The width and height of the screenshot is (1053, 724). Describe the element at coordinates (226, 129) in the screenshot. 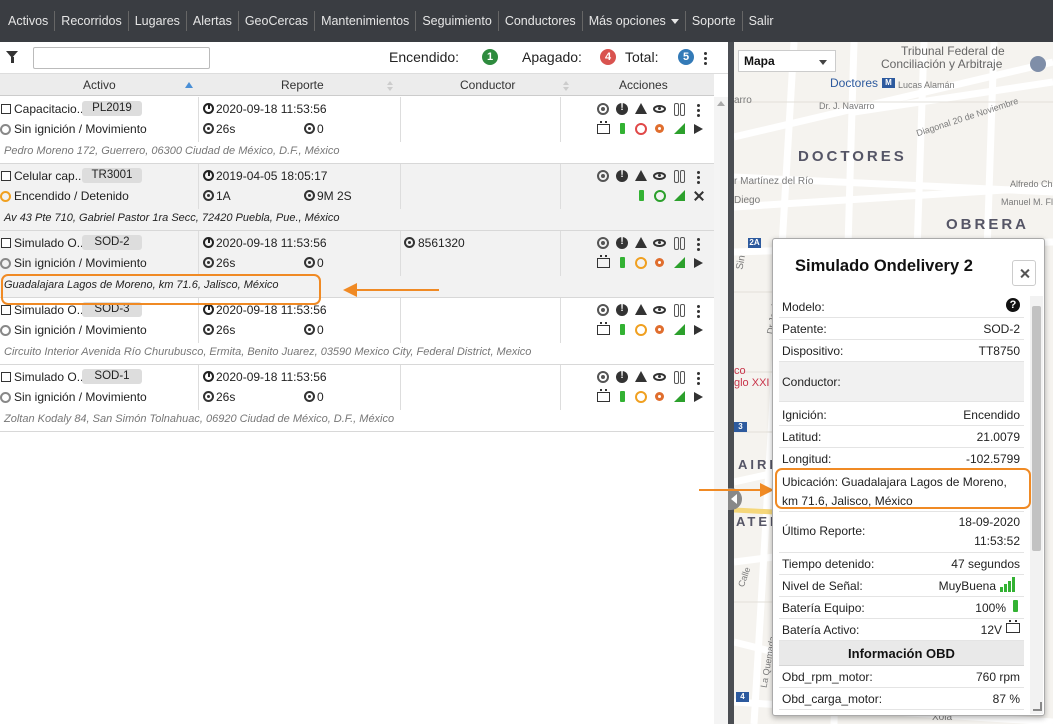

I see `time-value-1: 26s` at that location.